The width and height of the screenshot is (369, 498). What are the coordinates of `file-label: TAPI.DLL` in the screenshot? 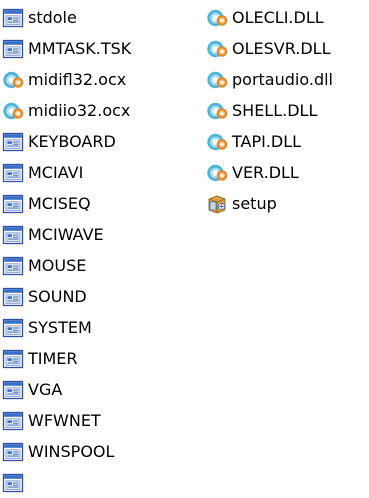 It's located at (267, 141).